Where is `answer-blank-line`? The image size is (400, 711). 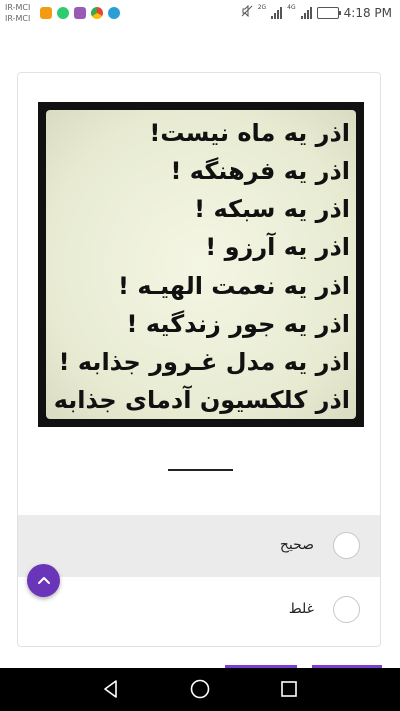 answer-blank-line is located at coordinates (200, 470).